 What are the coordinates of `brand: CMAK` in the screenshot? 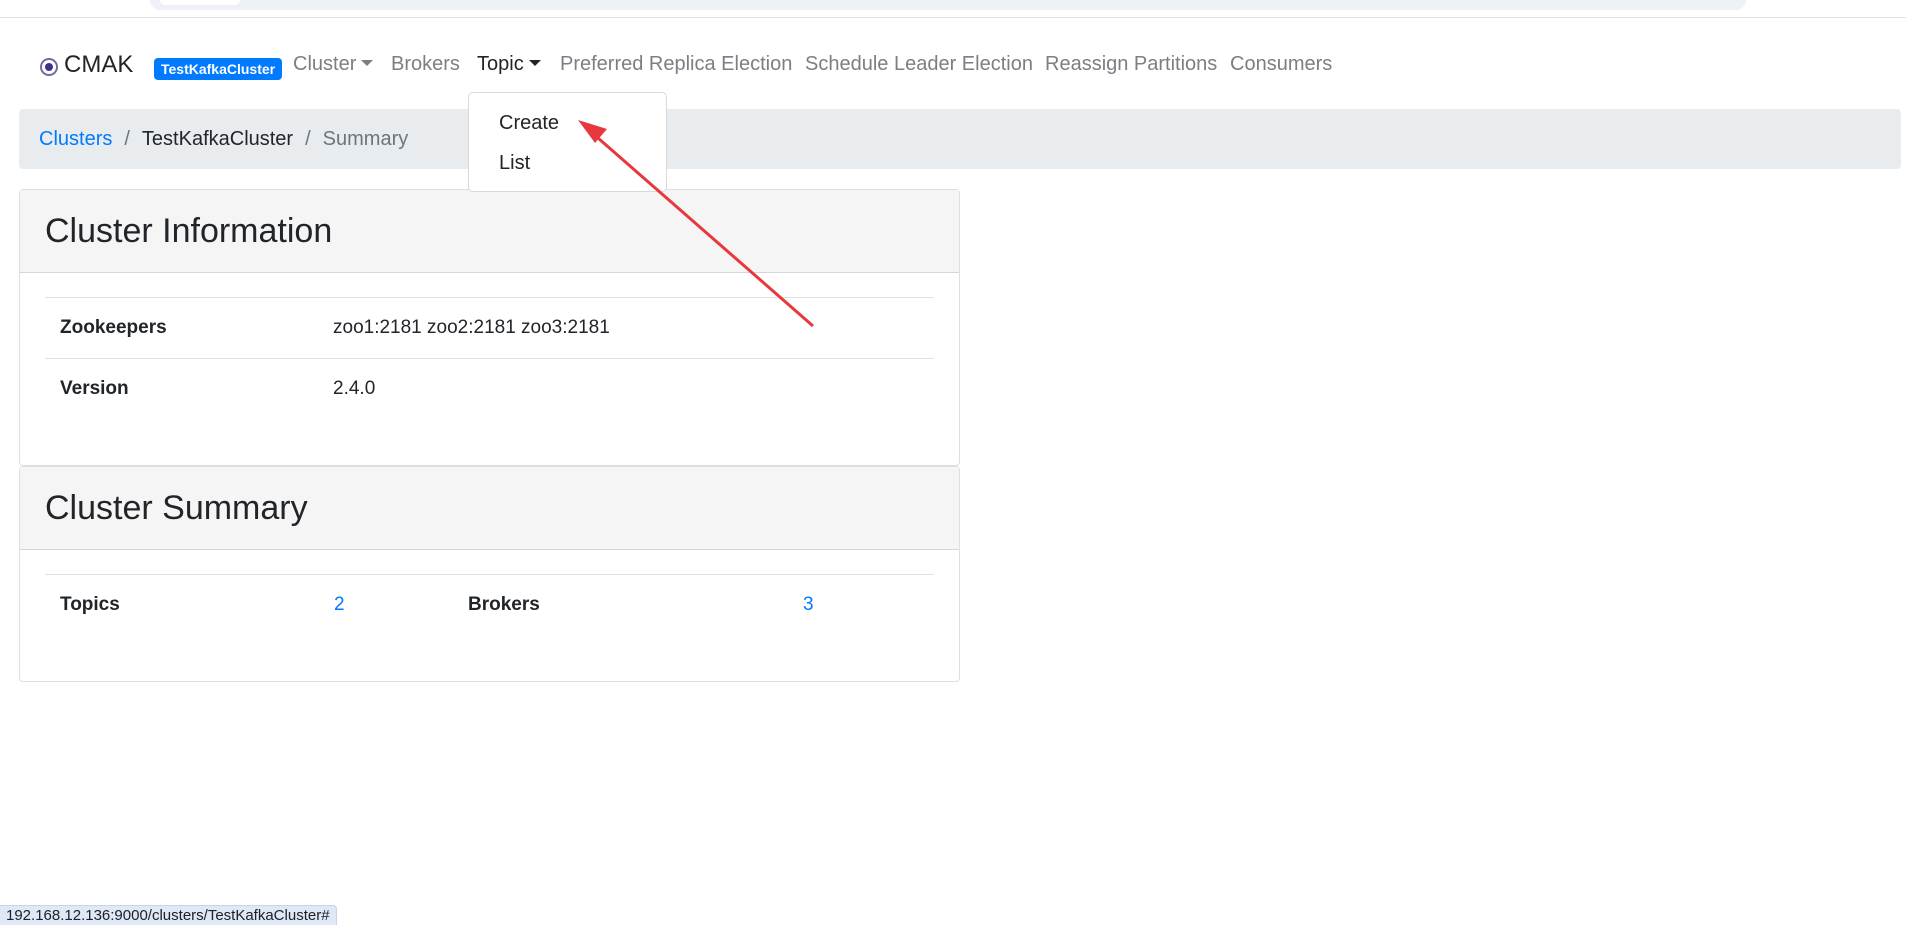 It's located at (86, 65).